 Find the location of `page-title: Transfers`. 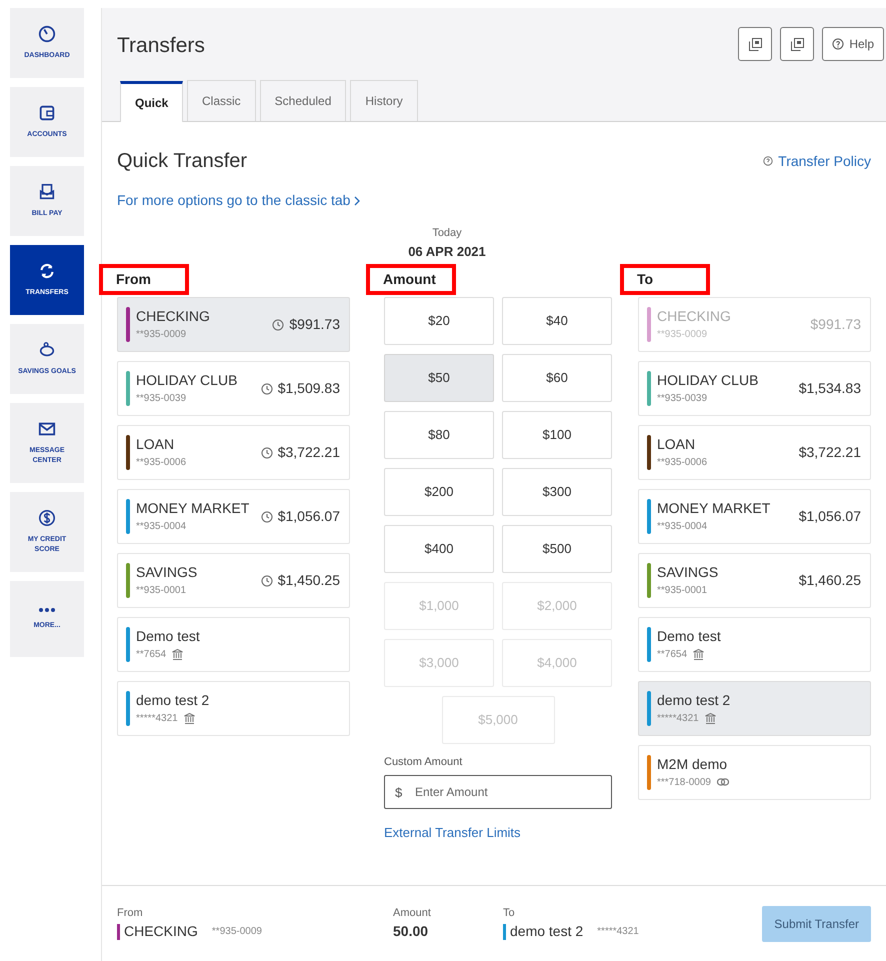

page-title: Transfers is located at coordinates (161, 46).